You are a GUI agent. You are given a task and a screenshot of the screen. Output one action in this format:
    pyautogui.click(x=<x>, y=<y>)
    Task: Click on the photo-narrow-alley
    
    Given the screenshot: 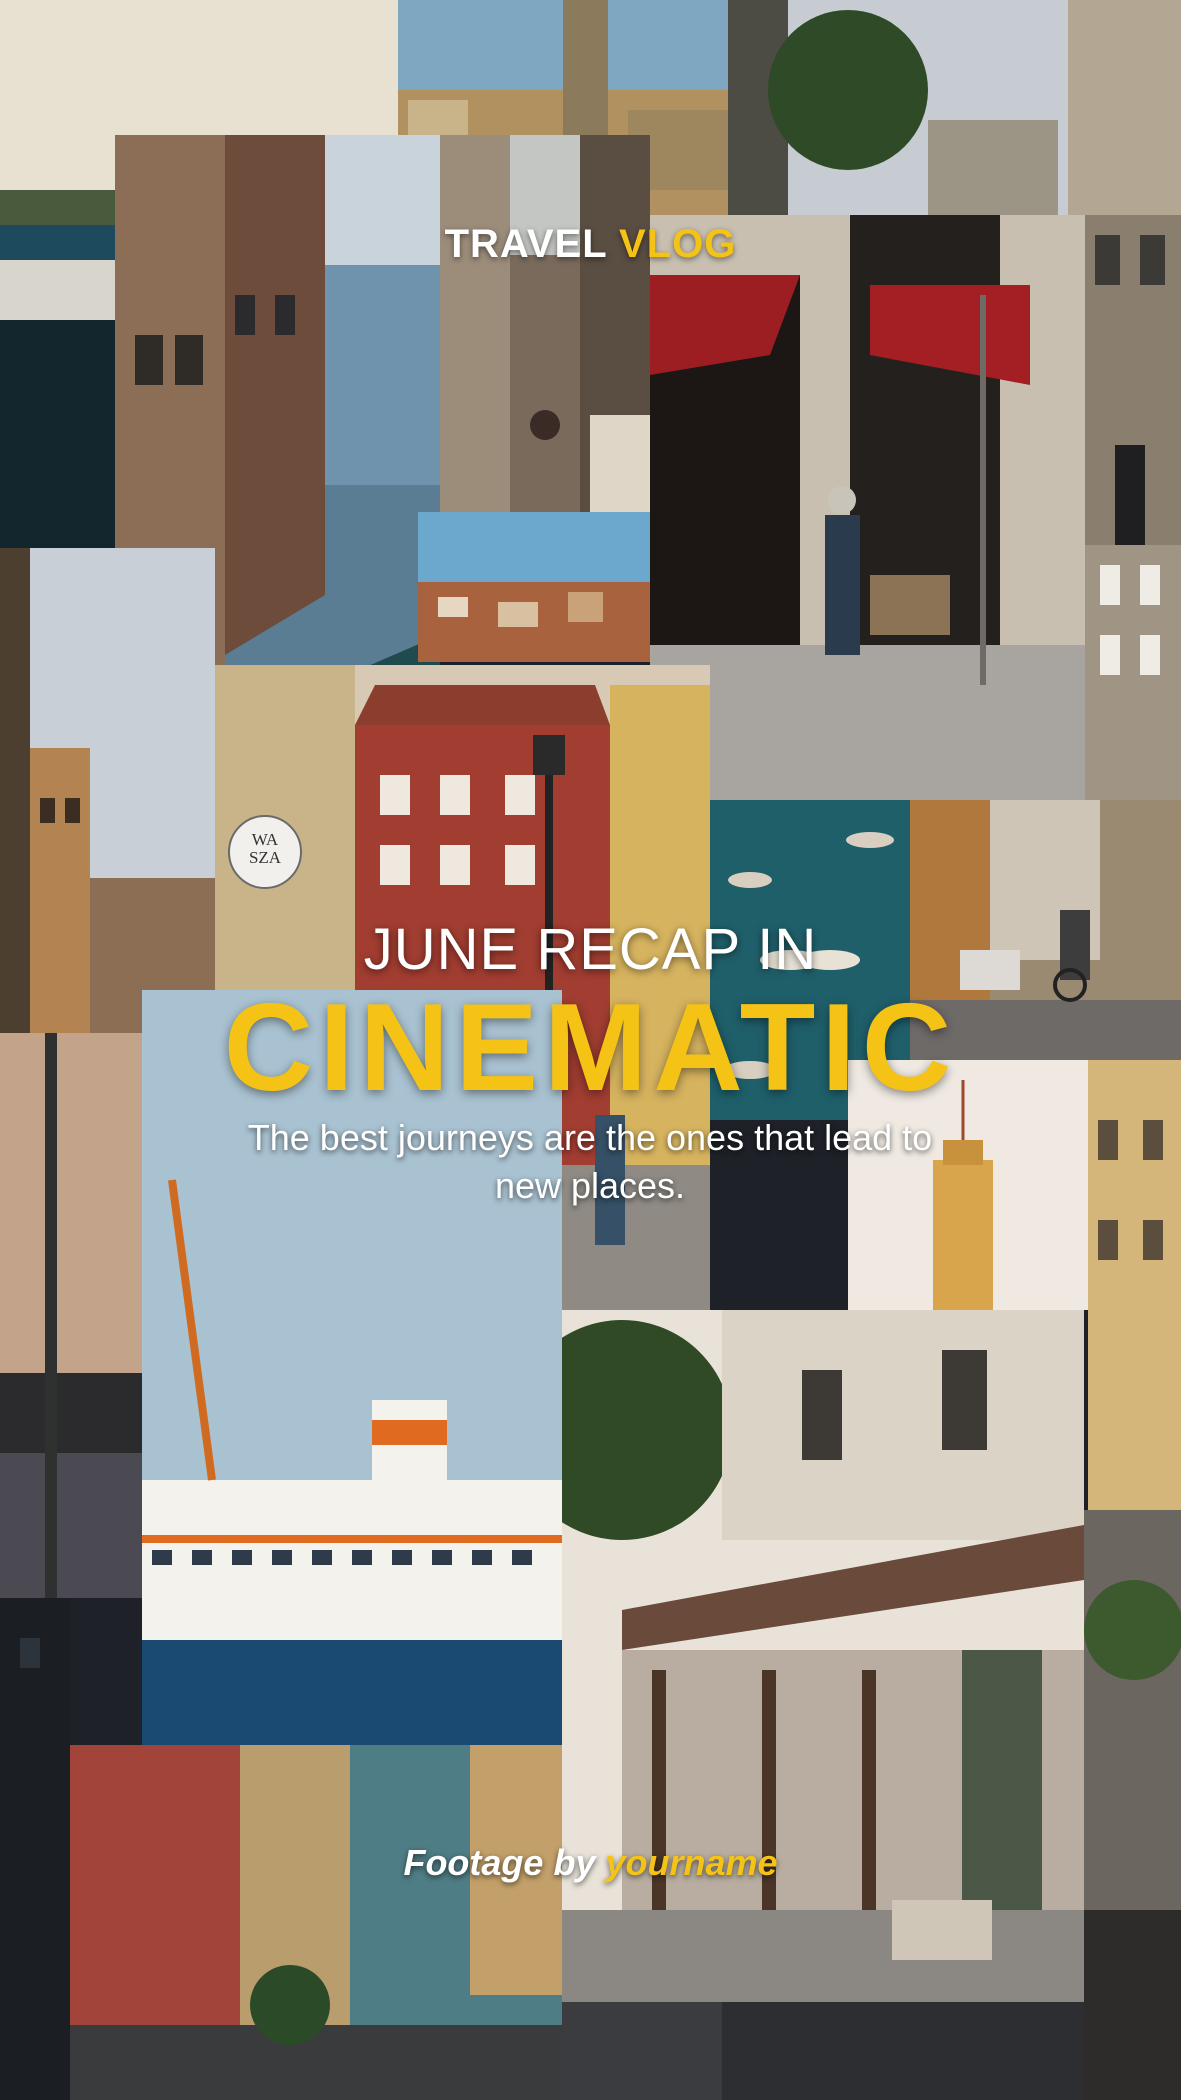 What is the action you would take?
    pyautogui.click(x=545, y=325)
    